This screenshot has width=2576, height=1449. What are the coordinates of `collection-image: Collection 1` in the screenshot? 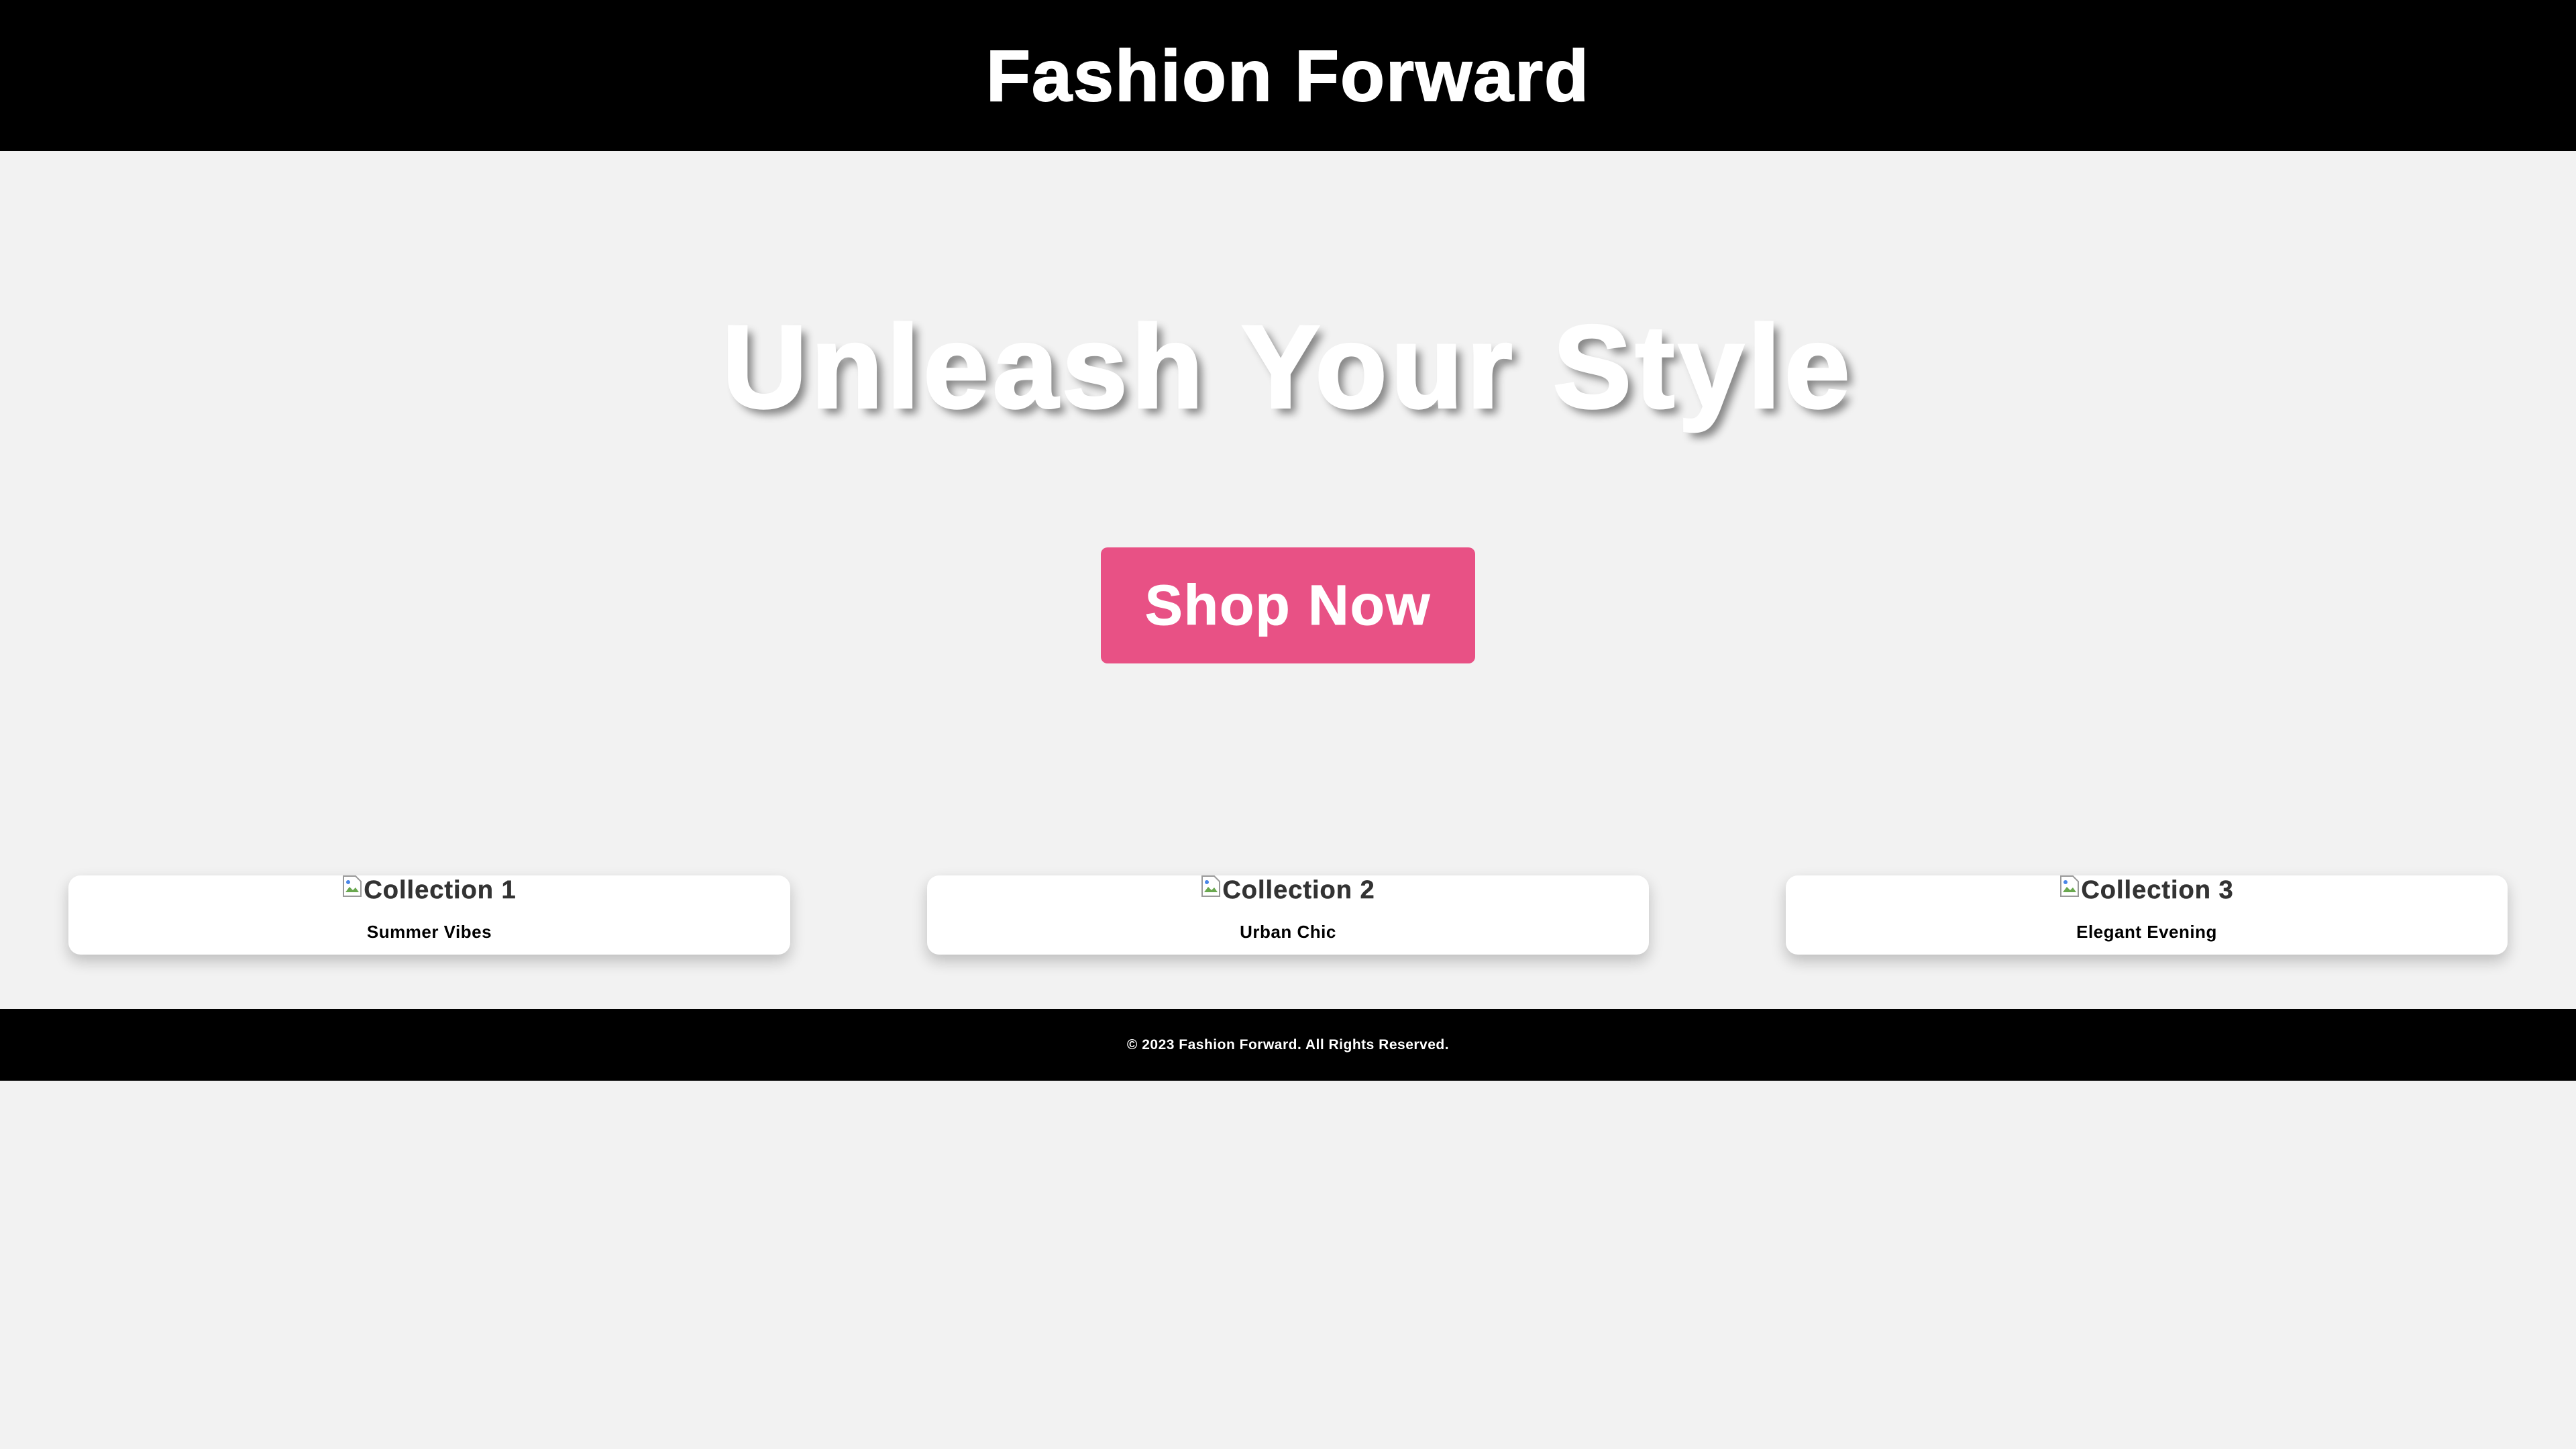 It's located at (429, 889).